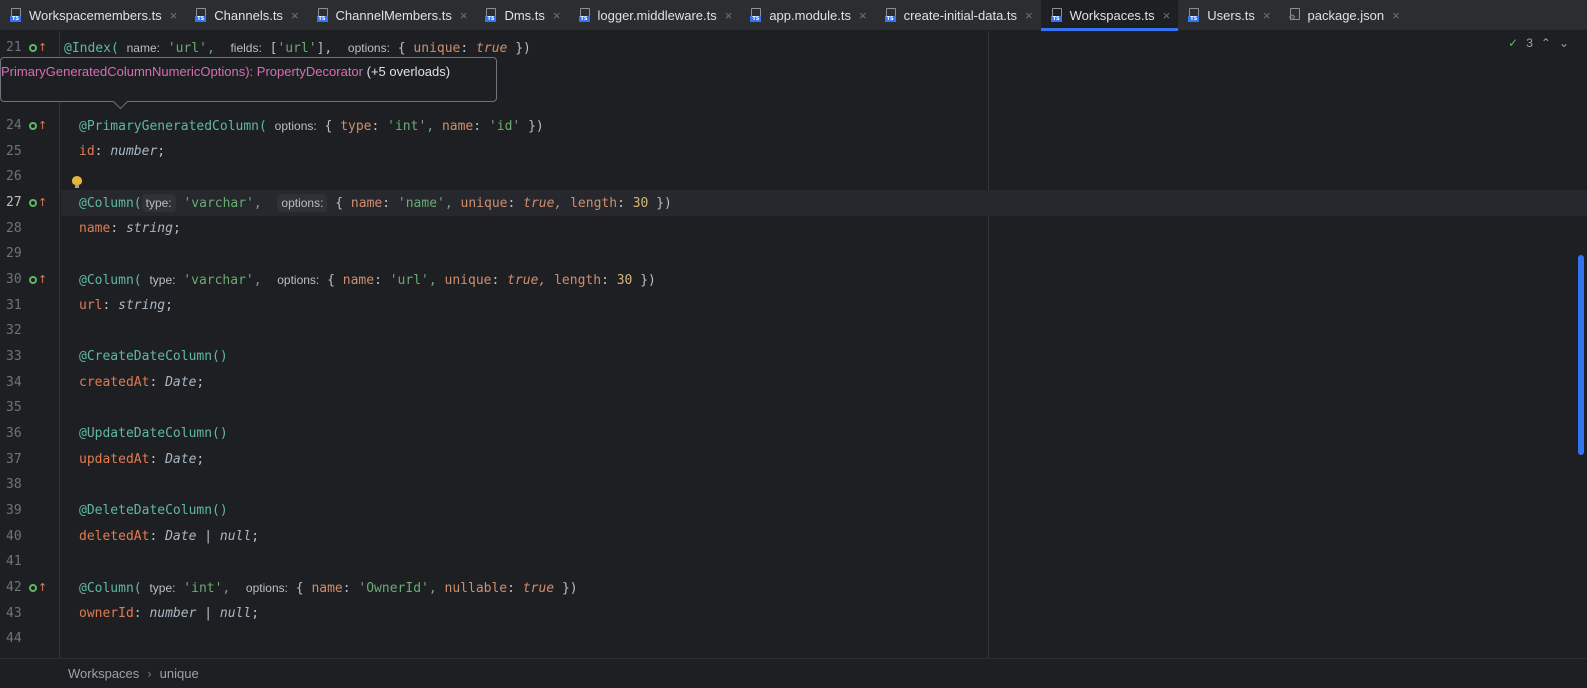  What do you see at coordinates (1231, 15) in the screenshot?
I see `tab-label: Users.ts` at bounding box center [1231, 15].